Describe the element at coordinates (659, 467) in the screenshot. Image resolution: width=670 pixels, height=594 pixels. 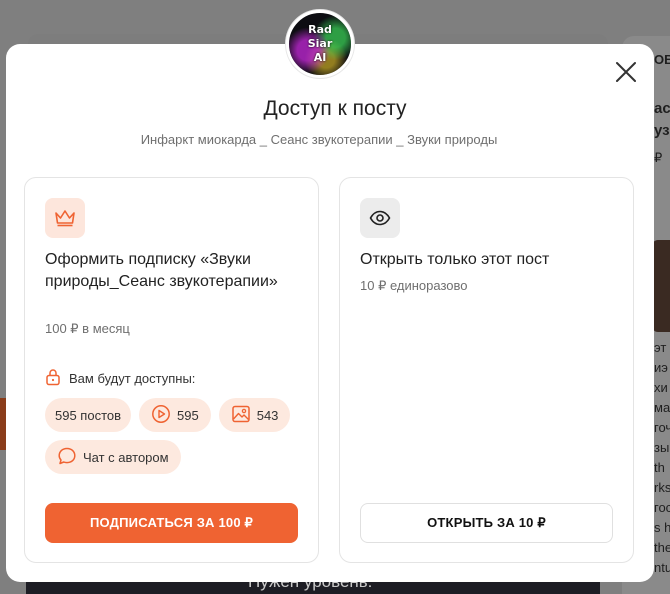
I see `background-text: th` at that location.